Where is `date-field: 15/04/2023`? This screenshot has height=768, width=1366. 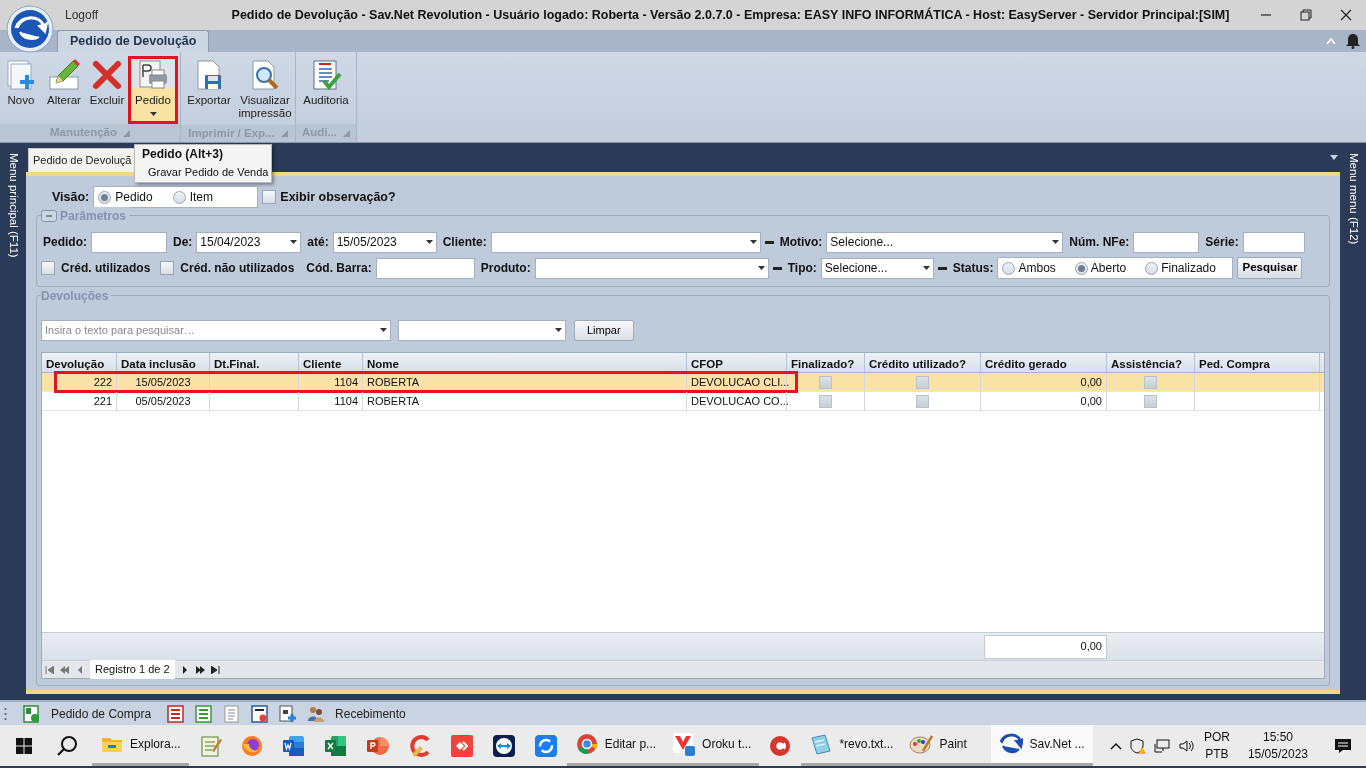
date-field: 15/04/2023 is located at coordinates (249, 242).